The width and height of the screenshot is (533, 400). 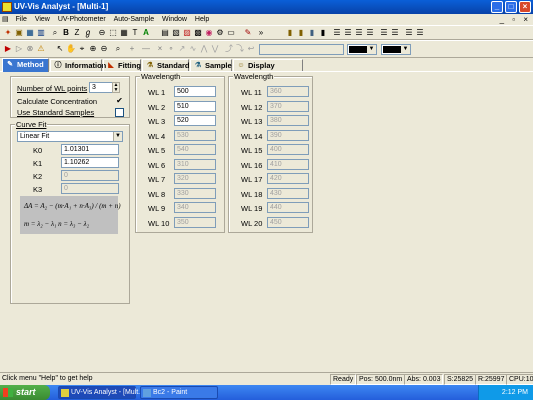 I want to click on fit2-icon: ⤵, so click(x=240, y=49).